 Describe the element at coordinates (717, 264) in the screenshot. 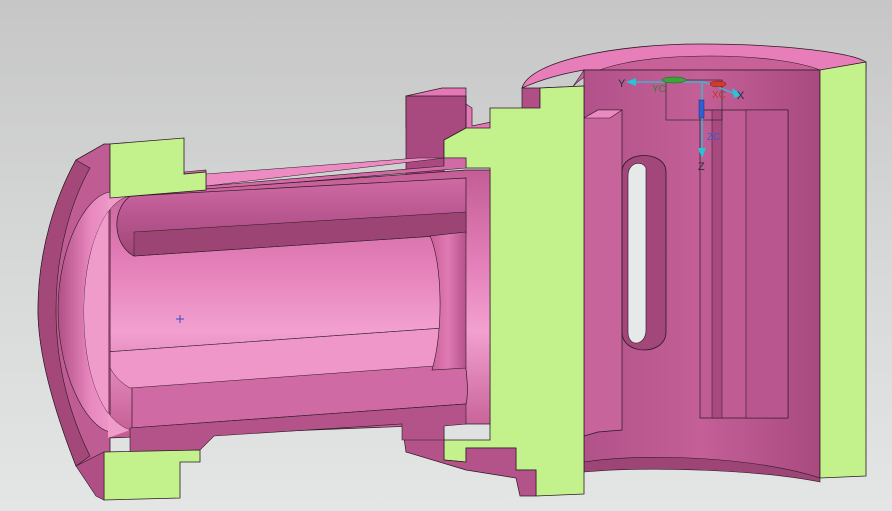

I see `housing-right-rib-groove` at that location.